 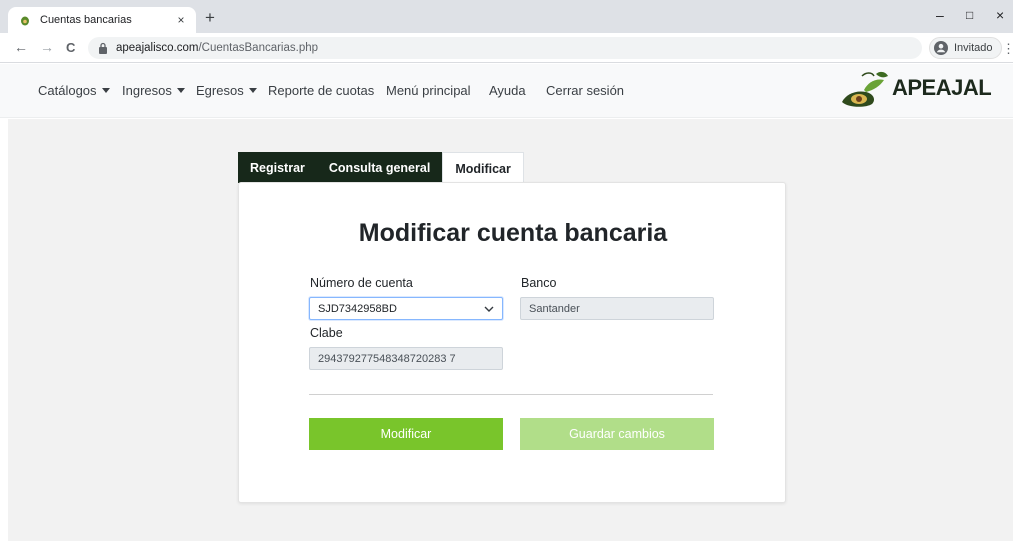 What do you see at coordinates (47, 47) in the screenshot?
I see `forward-icon: →` at bounding box center [47, 47].